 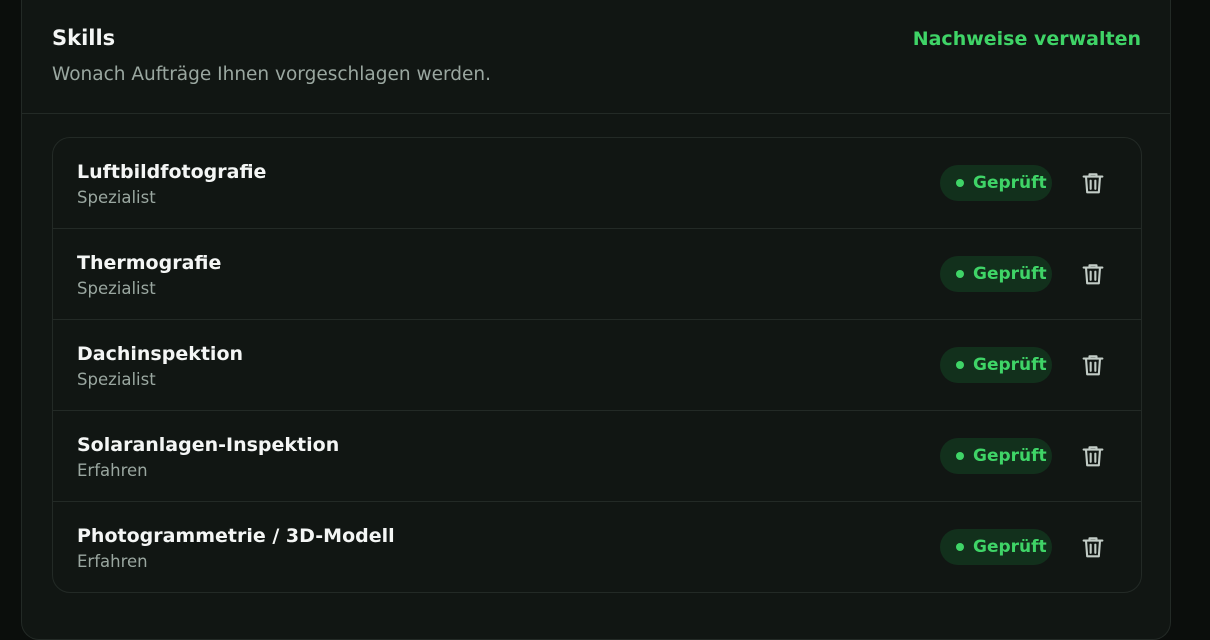 What do you see at coordinates (597, 456) in the screenshot?
I see `skill-row: Solaranlagen-Inspektion Erfahren Geprüft` at bounding box center [597, 456].